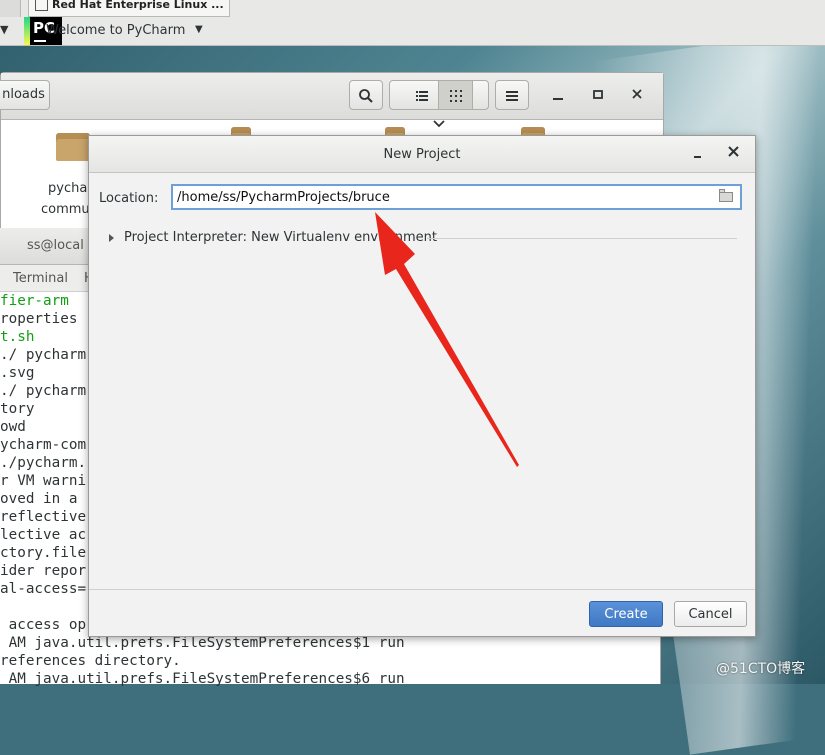 Image resolution: width=825 pixels, height=755 pixels. I want to click on terminal-line: .svg, so click(17, 373).